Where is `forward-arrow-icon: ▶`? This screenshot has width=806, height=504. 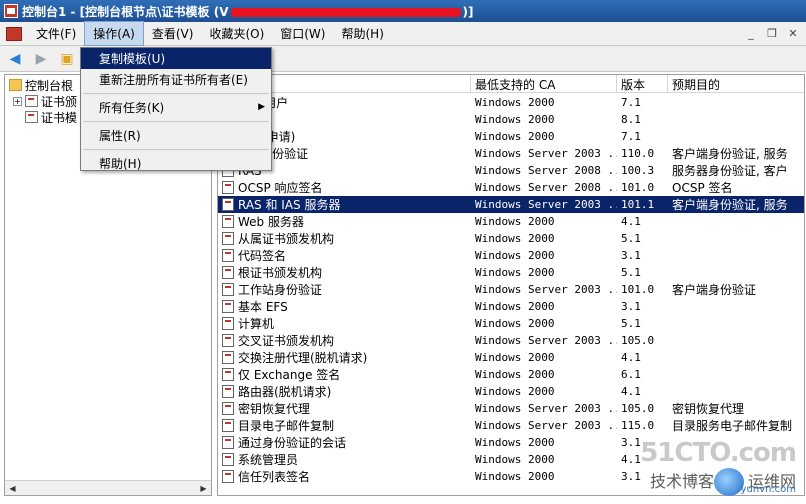 forward-arrow-icon: ▶ is located at coordinates (41, 59).